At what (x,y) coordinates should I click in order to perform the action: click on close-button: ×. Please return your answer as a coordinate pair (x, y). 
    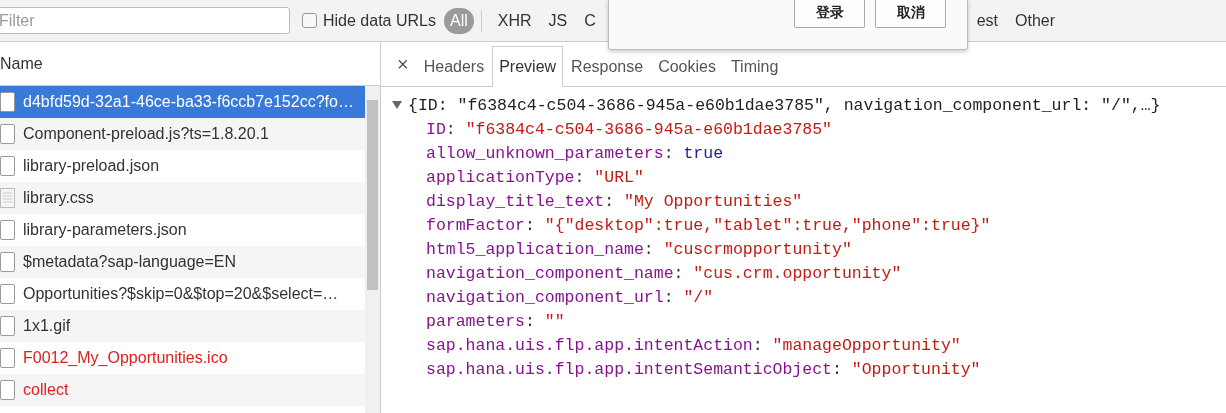
    Looking at the image, I should click on (403, 69).